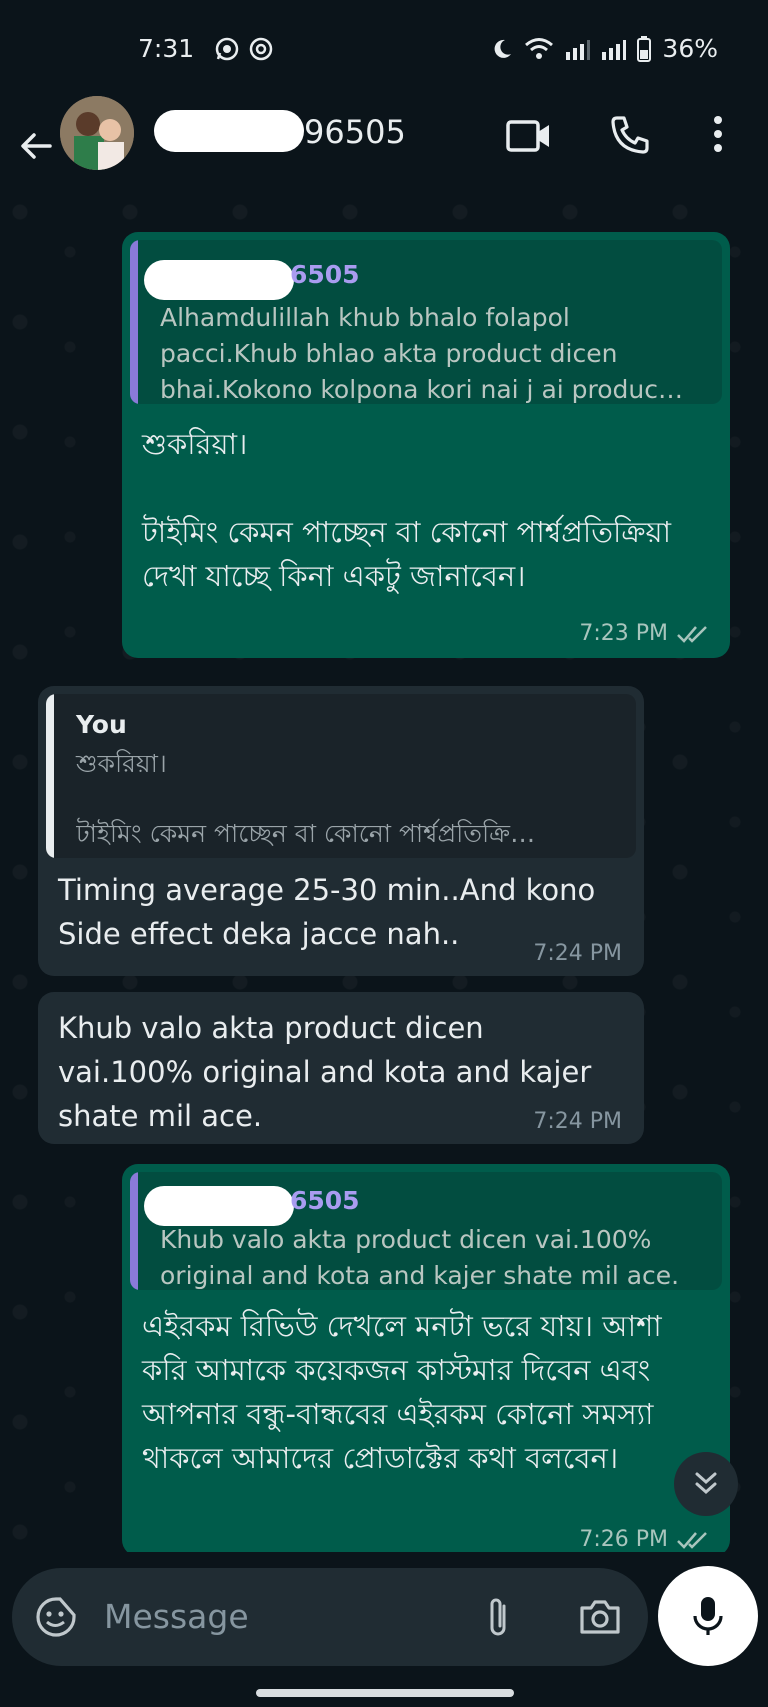  What do you see at coordinates (166, 48) in the screenshot?
I see `status-time: 7:31` at bounding box center [166, 48].